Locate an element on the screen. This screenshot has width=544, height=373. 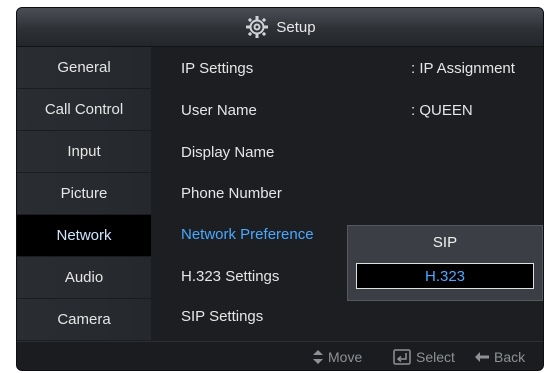
sidebar-item-call-control: Call Control is located at coordinates (84, 110).